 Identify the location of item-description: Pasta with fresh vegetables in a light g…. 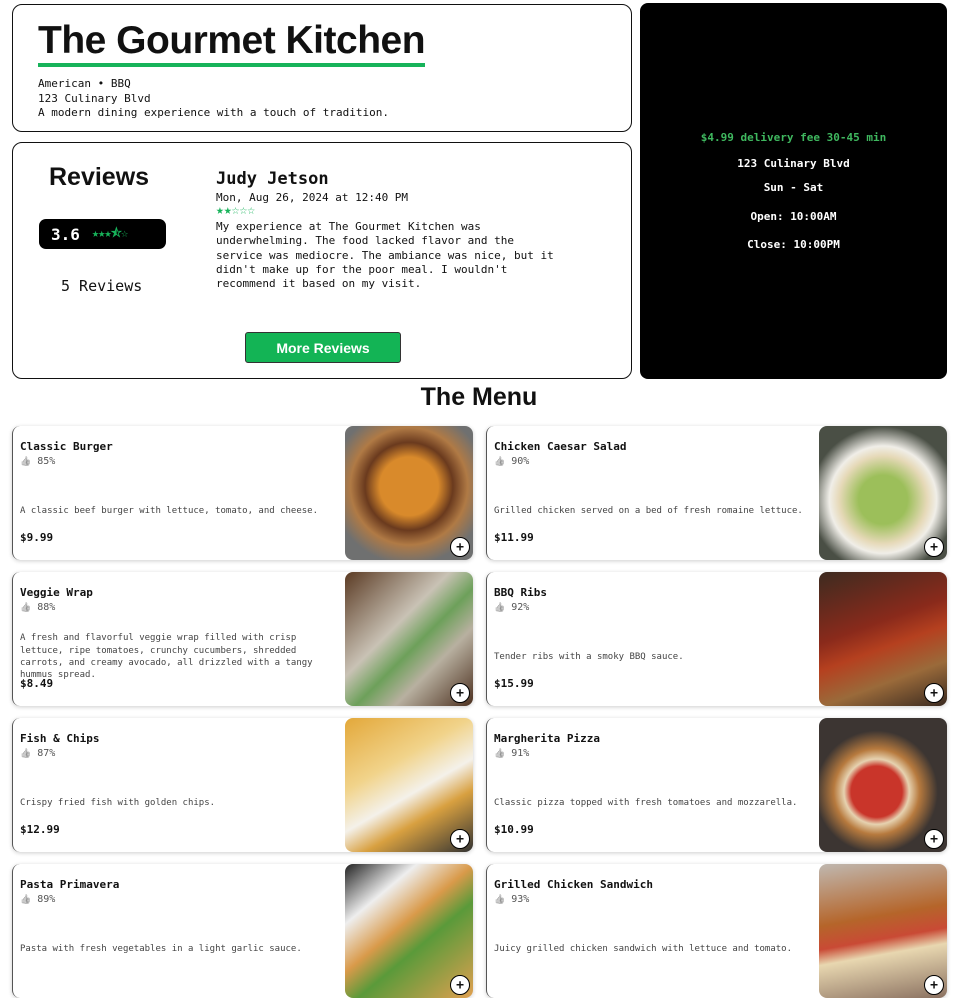
(175, 949).